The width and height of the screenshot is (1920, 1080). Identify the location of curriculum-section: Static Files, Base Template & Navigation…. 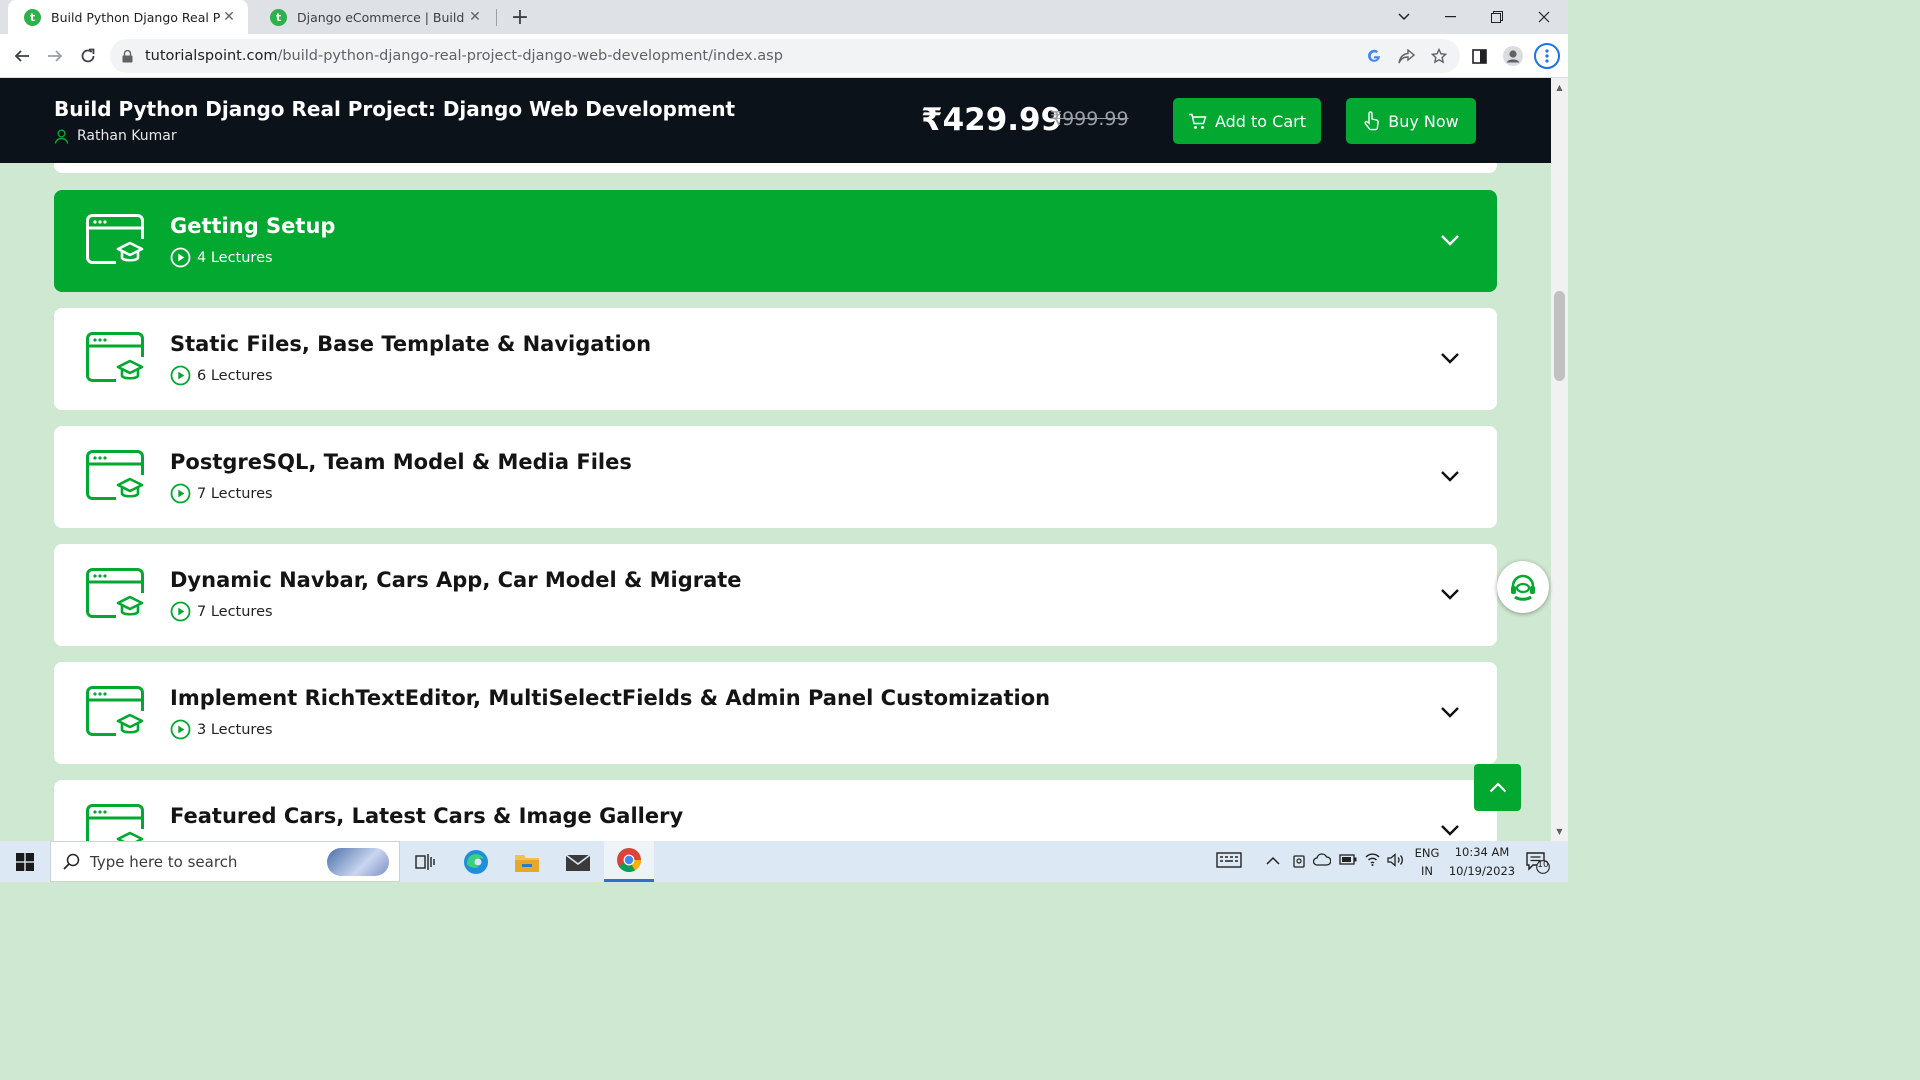
(775, 359).